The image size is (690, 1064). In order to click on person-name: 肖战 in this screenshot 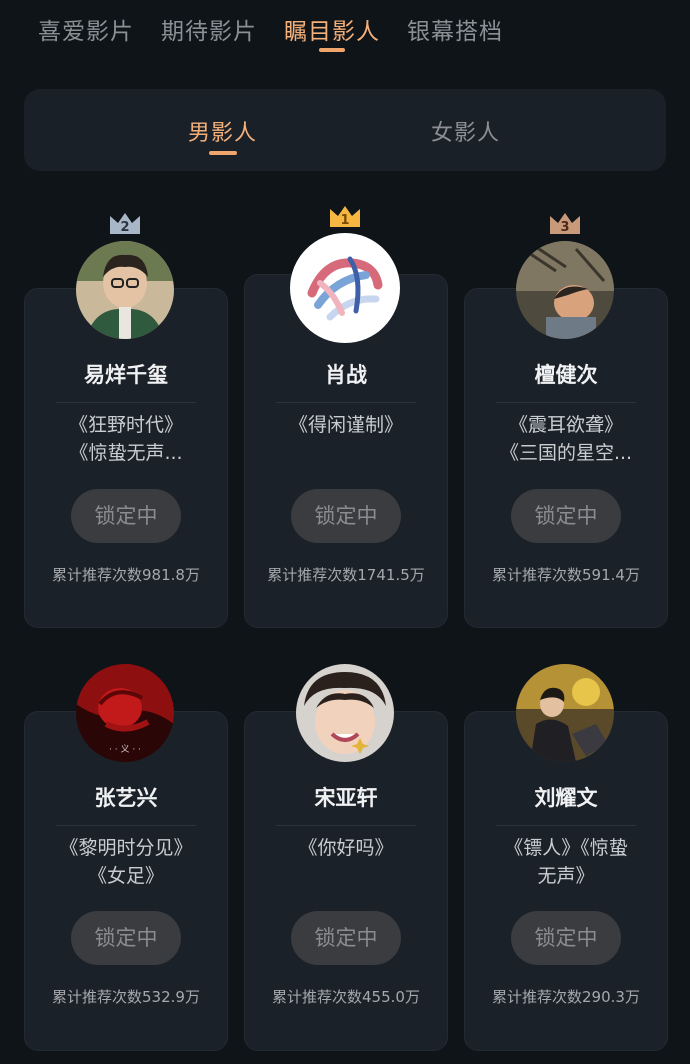, I will do `click(346, 375)`.